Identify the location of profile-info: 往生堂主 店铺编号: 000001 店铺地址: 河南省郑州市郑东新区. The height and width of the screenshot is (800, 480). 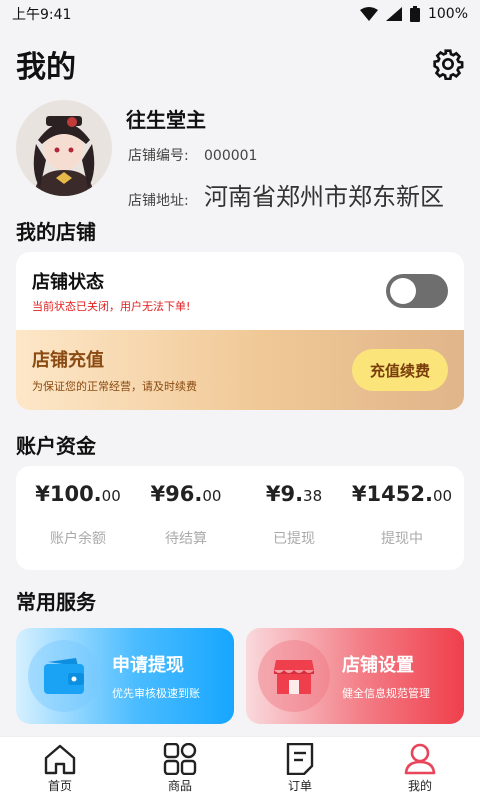
(295, 156).